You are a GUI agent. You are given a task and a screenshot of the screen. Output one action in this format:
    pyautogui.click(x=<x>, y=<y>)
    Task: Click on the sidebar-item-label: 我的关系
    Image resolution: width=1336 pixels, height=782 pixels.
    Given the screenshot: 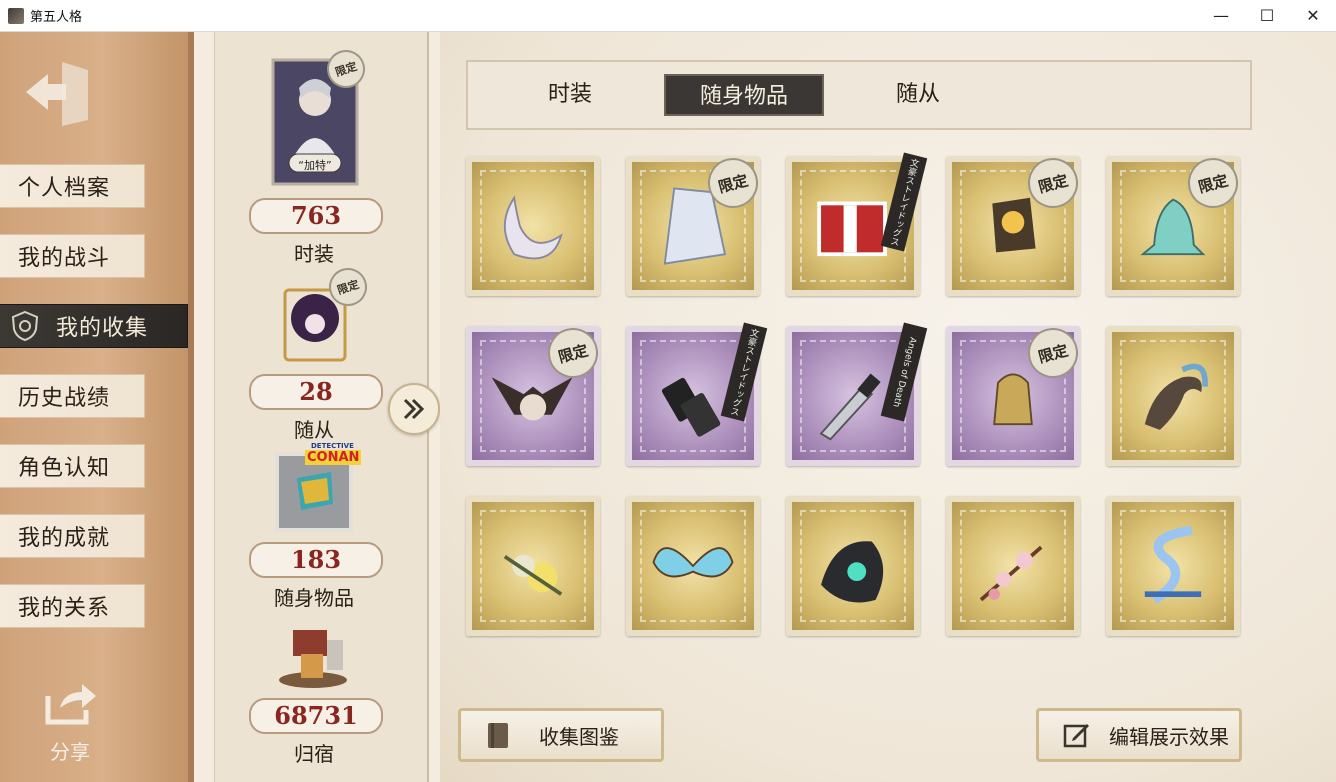 What is the action you would take?
    pyautogui.click(x=64, y=608)
    